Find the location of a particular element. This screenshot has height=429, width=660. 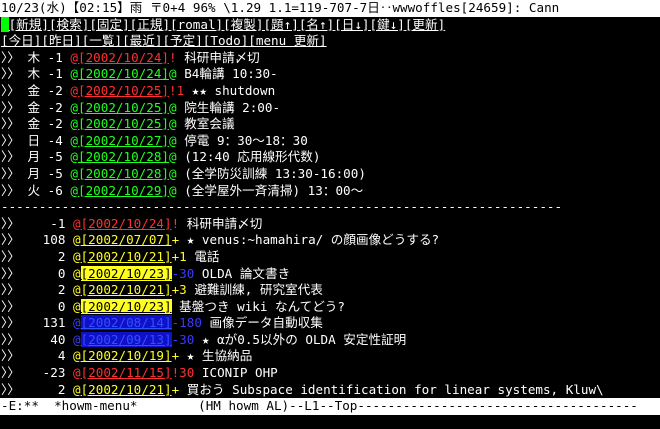

schedule-item: 〉〉 木 -1 @[2002/10/24]@ B4輪講 10:30- is located at coordinates (330, 74).